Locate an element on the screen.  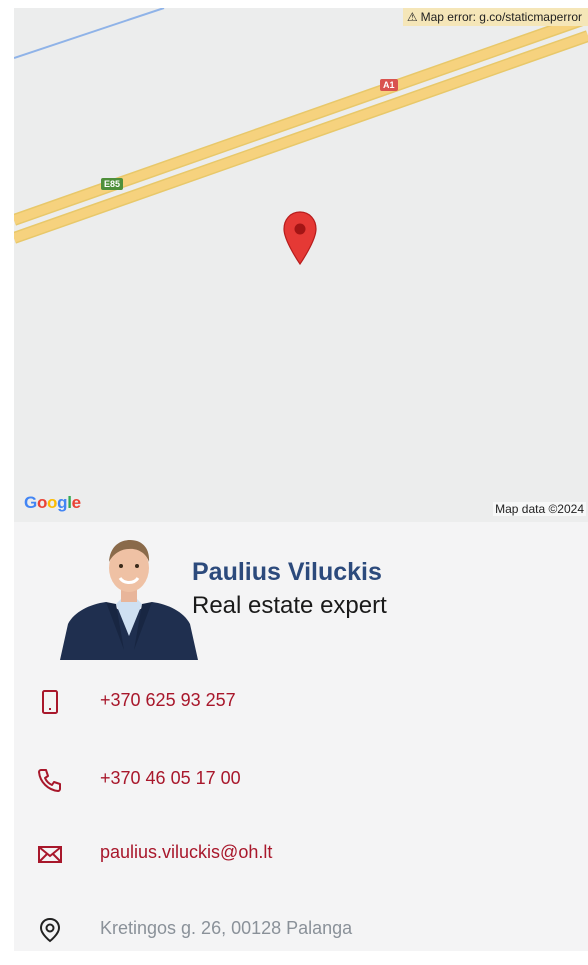
map-error-text: Map error: g.co/staticmaperror is located at coordinates (501, 17).